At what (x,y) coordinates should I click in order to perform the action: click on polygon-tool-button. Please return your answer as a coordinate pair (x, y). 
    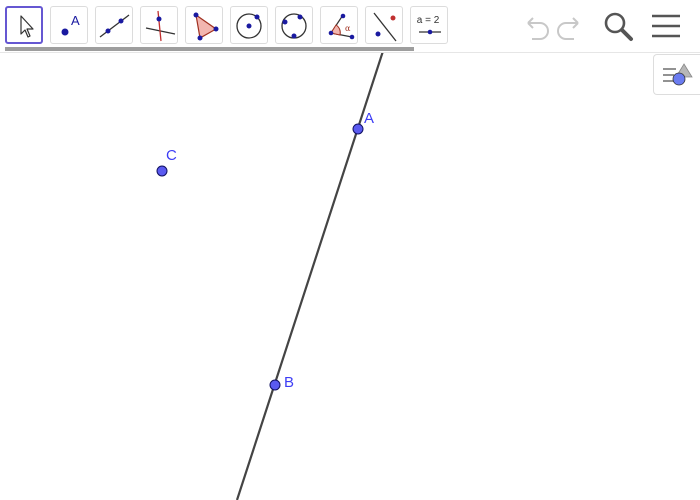
    Looking at the image, I should click on (204, 25).